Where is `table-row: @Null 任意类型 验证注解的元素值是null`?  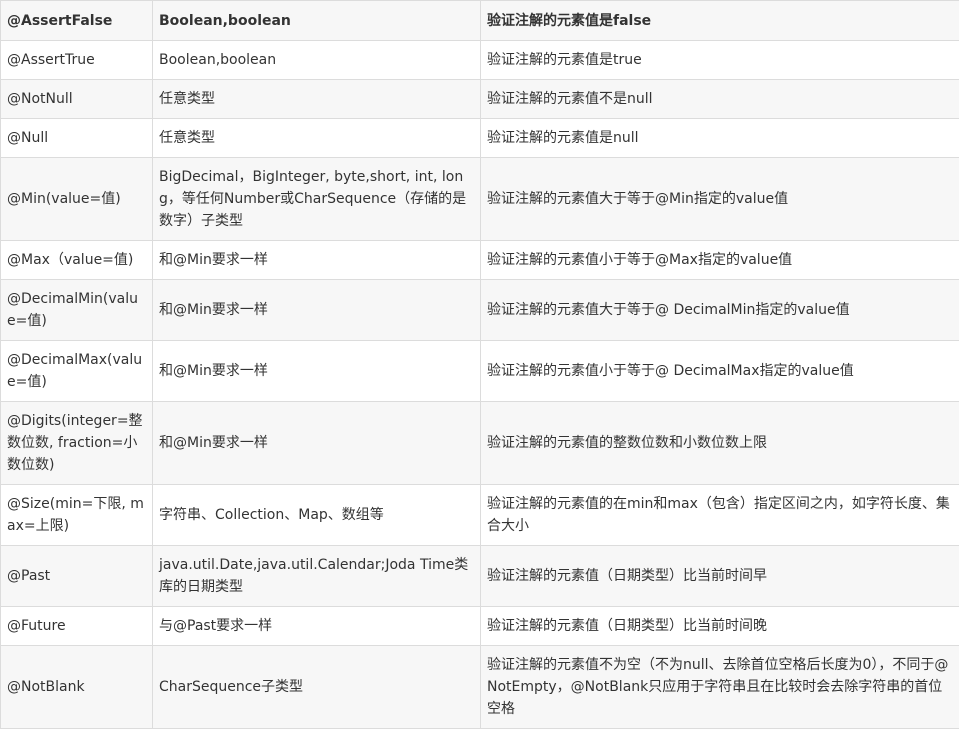 table-row: @Null 任意类型 验证注解的元素值是null is located at coordinates (479, 138).